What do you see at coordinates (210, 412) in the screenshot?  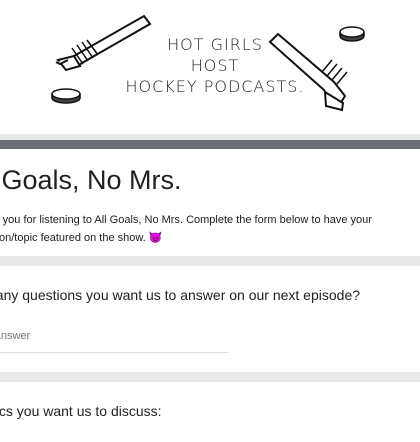 I see `question-card: pics you want us to discuss:` at bounding box center [210, 412].